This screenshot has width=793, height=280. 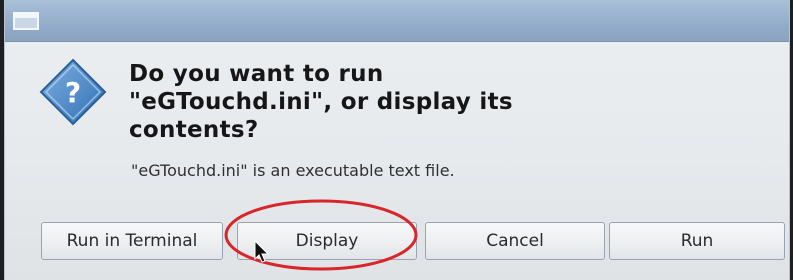 I want to click on run-in-terminal-button: Run in Terminal, so click(x=132, y=241).